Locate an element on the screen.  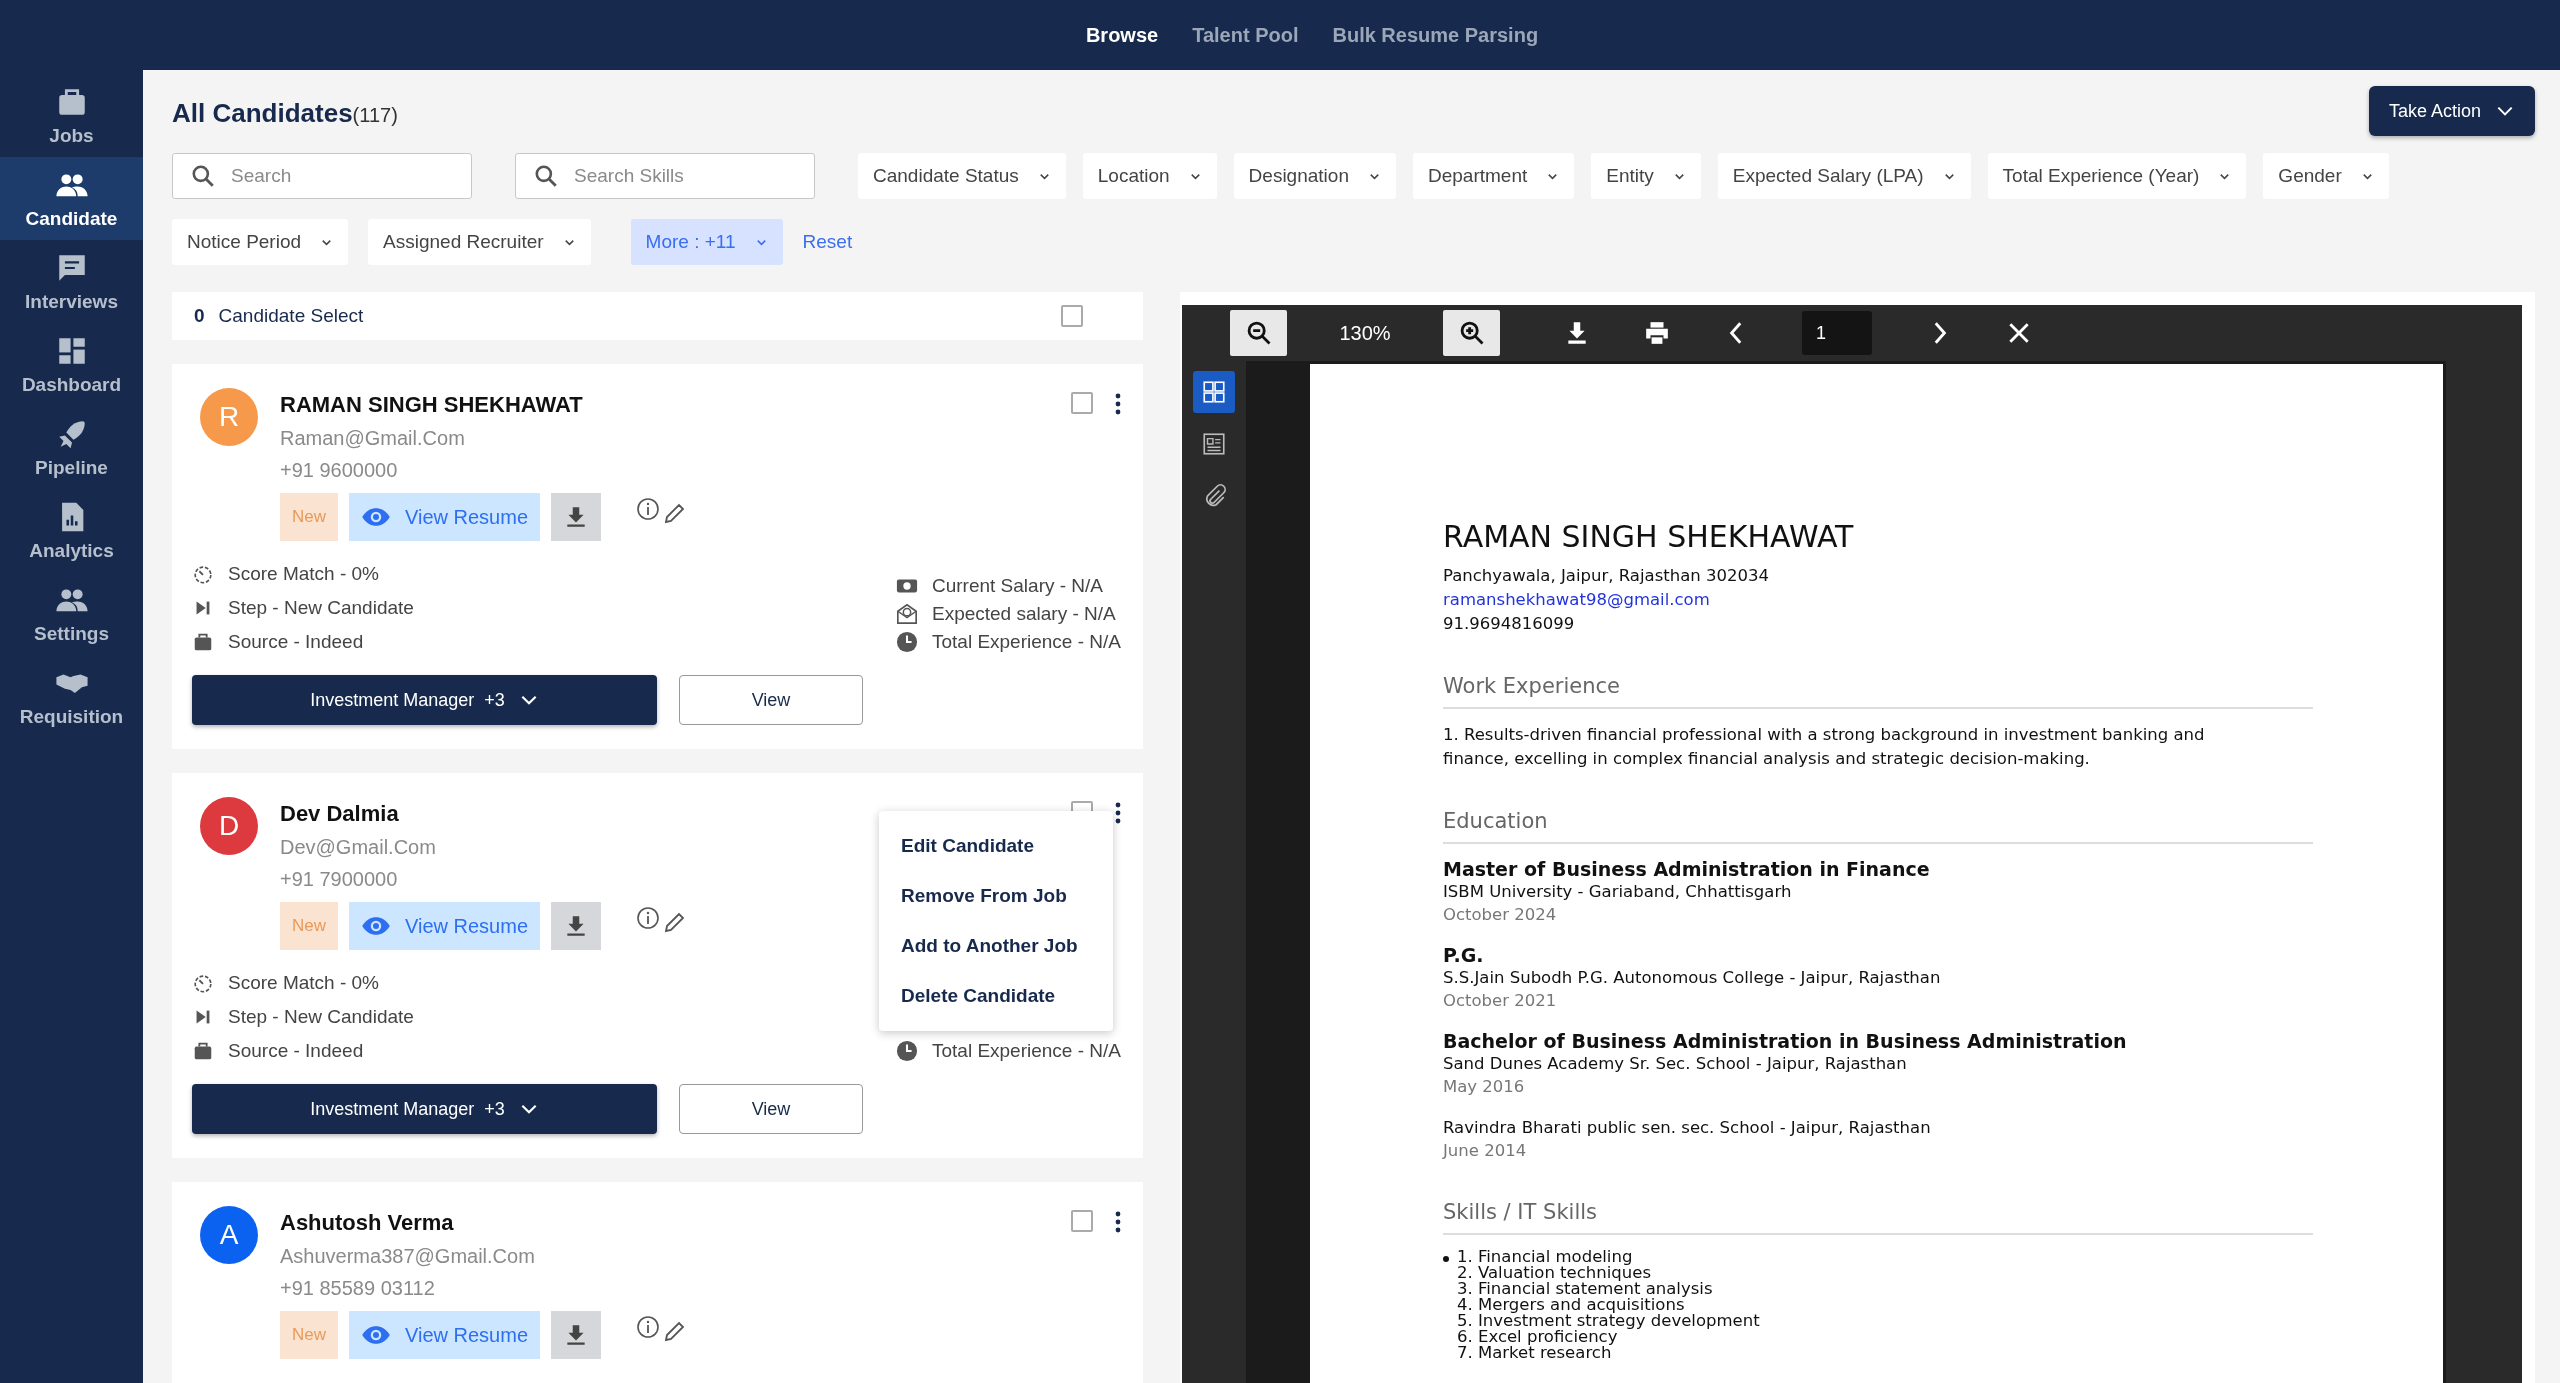
grid-icon is located at coordinates (1214, 392).